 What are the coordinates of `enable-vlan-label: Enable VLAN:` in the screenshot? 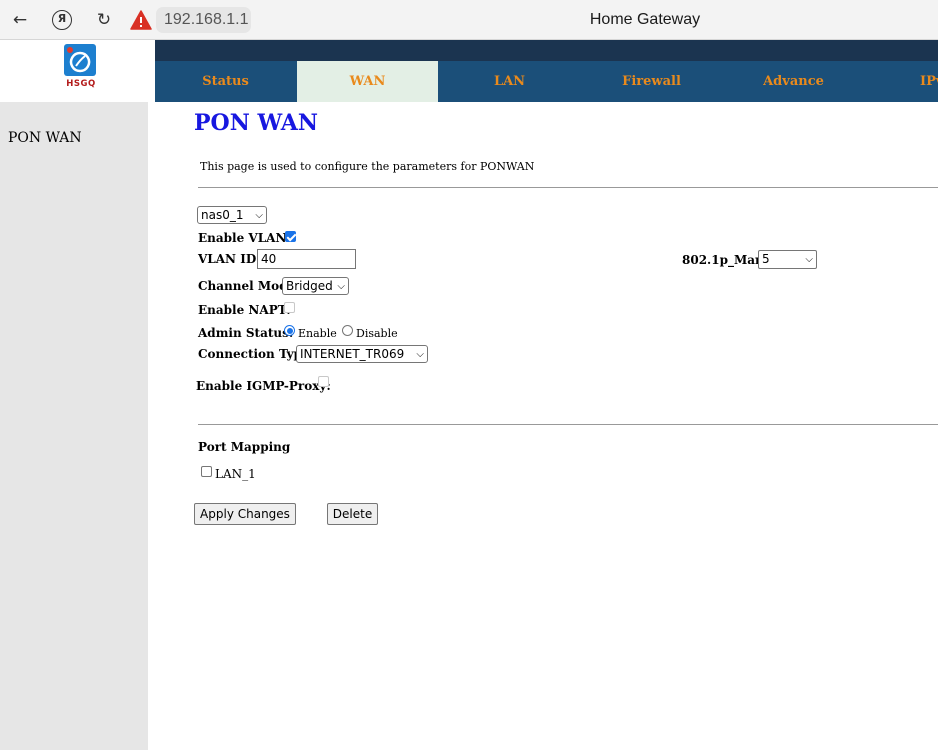 It's located at (244, 238).